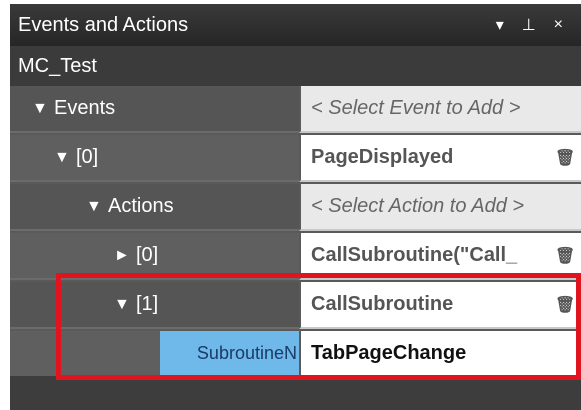 The height and width of the screenshot is (410, 581). Describe the element at coordinates (440, 109) in the screenshot. I see `select-event-dropdown: < Select Event to Add >` at that location.